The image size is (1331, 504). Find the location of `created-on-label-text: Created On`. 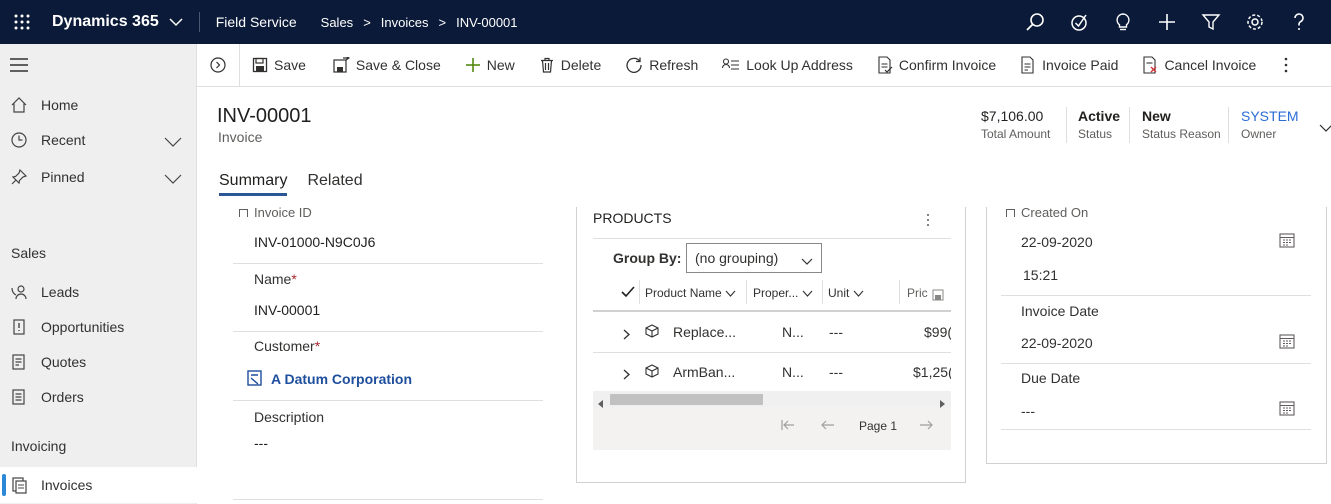

created-on-label-text: Created On is located at coordinates (1055, 211).